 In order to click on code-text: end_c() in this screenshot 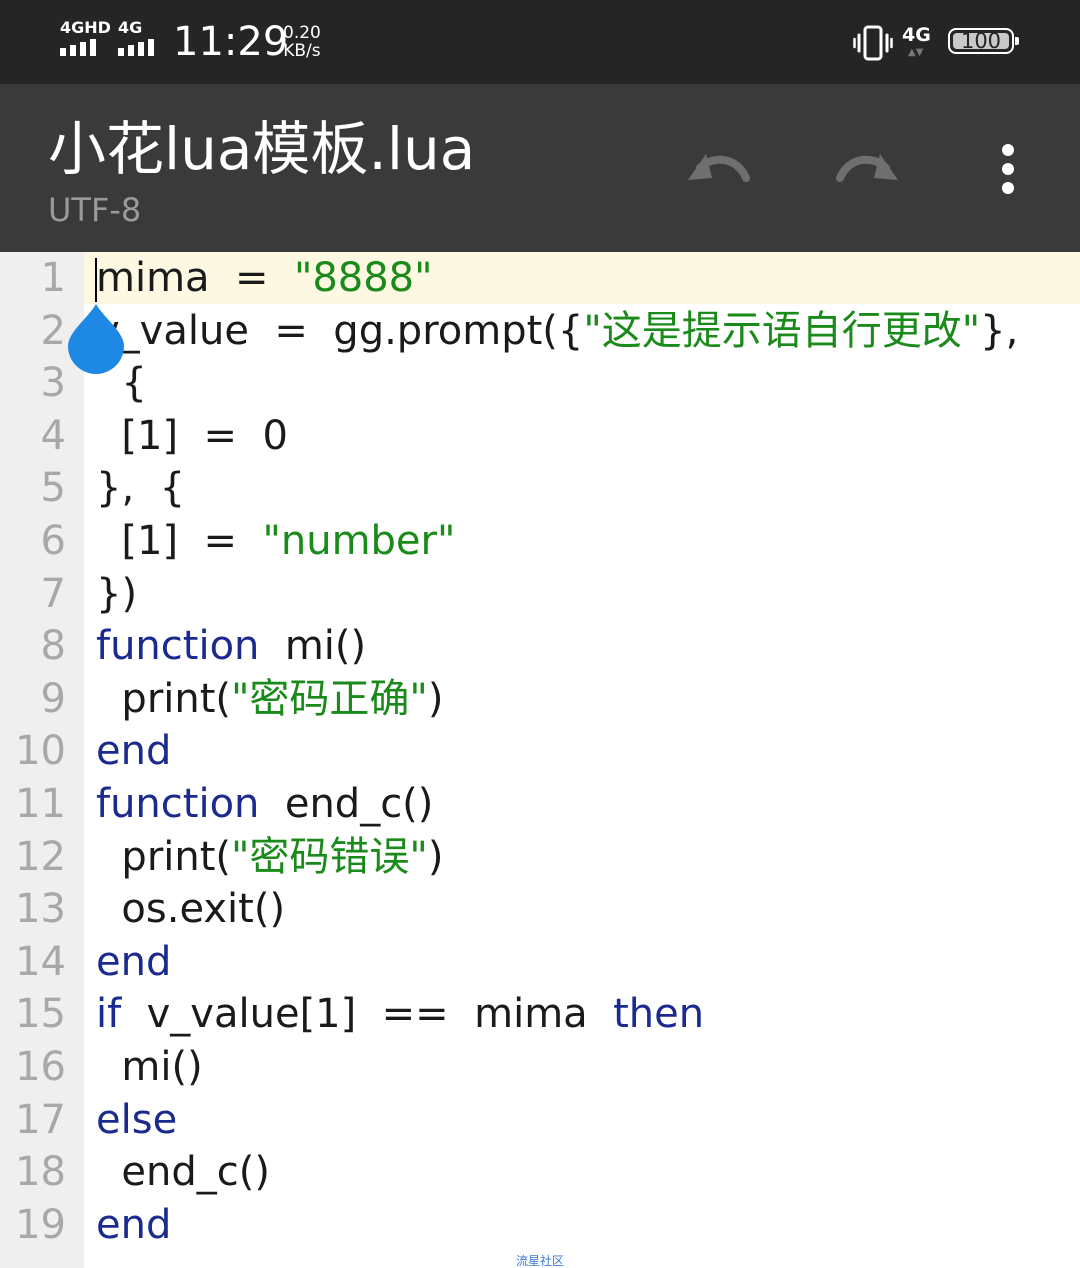, I will do `click(183, 1172)`.